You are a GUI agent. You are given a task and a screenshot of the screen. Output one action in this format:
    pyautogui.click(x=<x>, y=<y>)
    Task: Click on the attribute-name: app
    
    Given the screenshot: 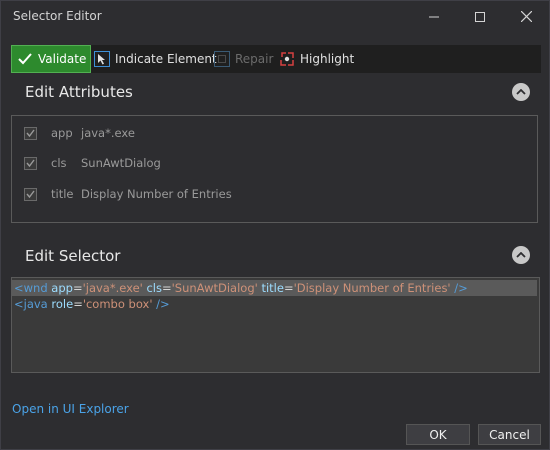 What is the action you would take?
    pyautogui.click(x=62, y=133)
    